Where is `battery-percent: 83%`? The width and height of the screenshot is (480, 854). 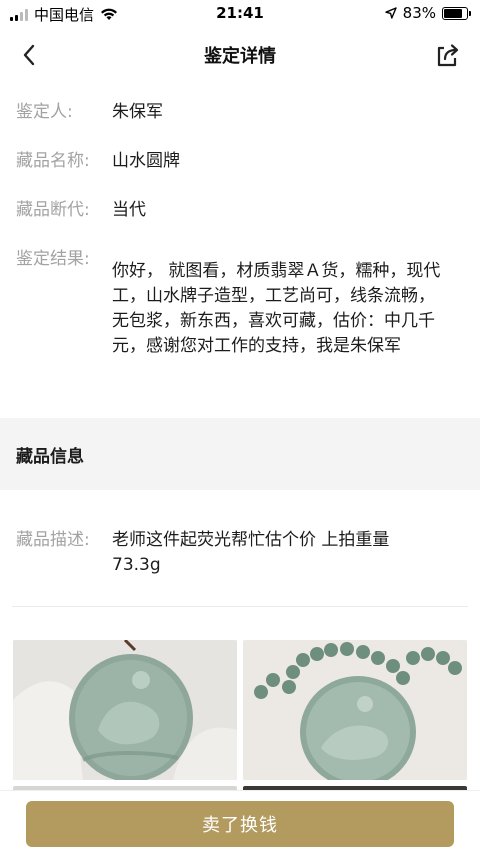 battery-percent: 83% is located at coordinates (419, 13).